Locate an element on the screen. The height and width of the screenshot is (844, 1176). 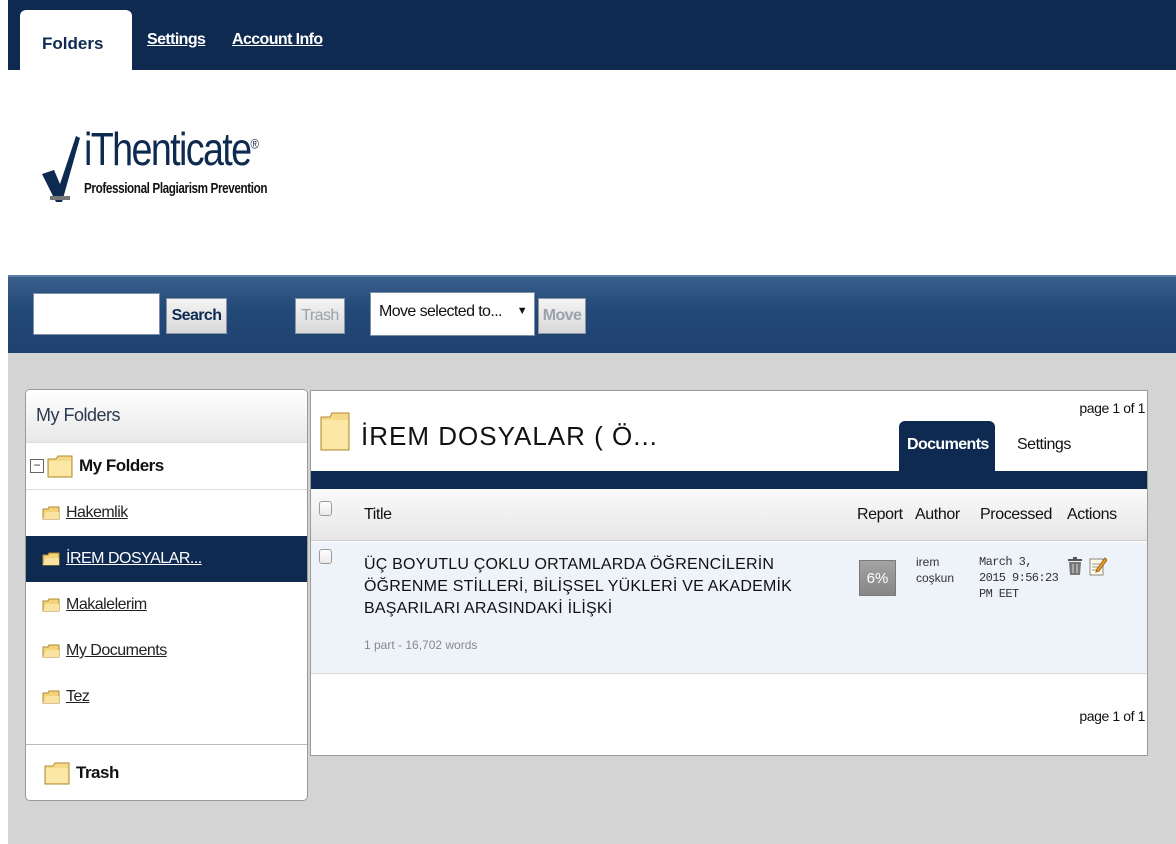
folder-item-makalelerim: Makalelerim is located at coordinates (166, 605).